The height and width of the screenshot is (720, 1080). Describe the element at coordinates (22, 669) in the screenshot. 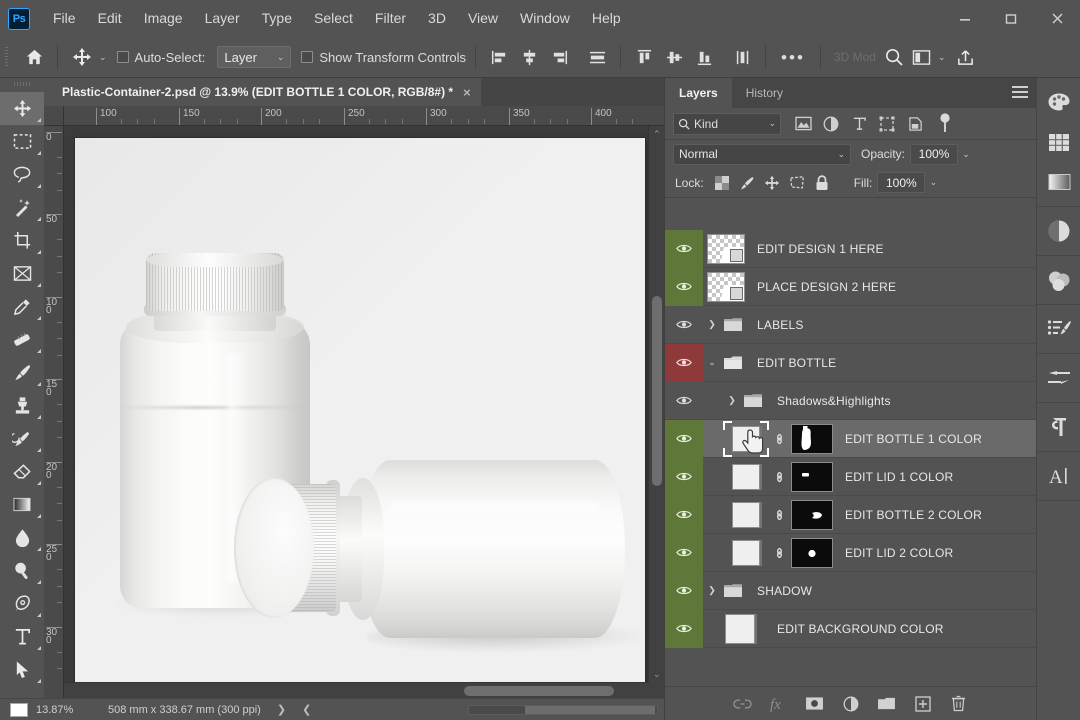

I see `path-selection-tool` at that location.